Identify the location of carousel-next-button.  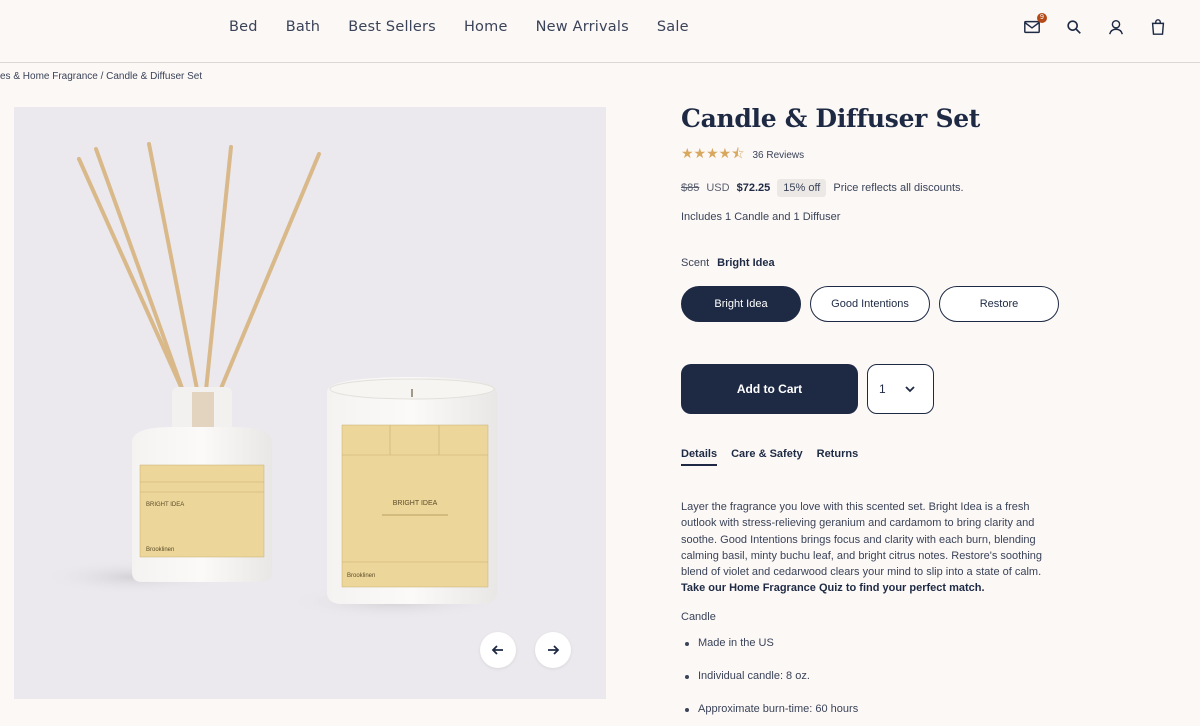
(553, 650).